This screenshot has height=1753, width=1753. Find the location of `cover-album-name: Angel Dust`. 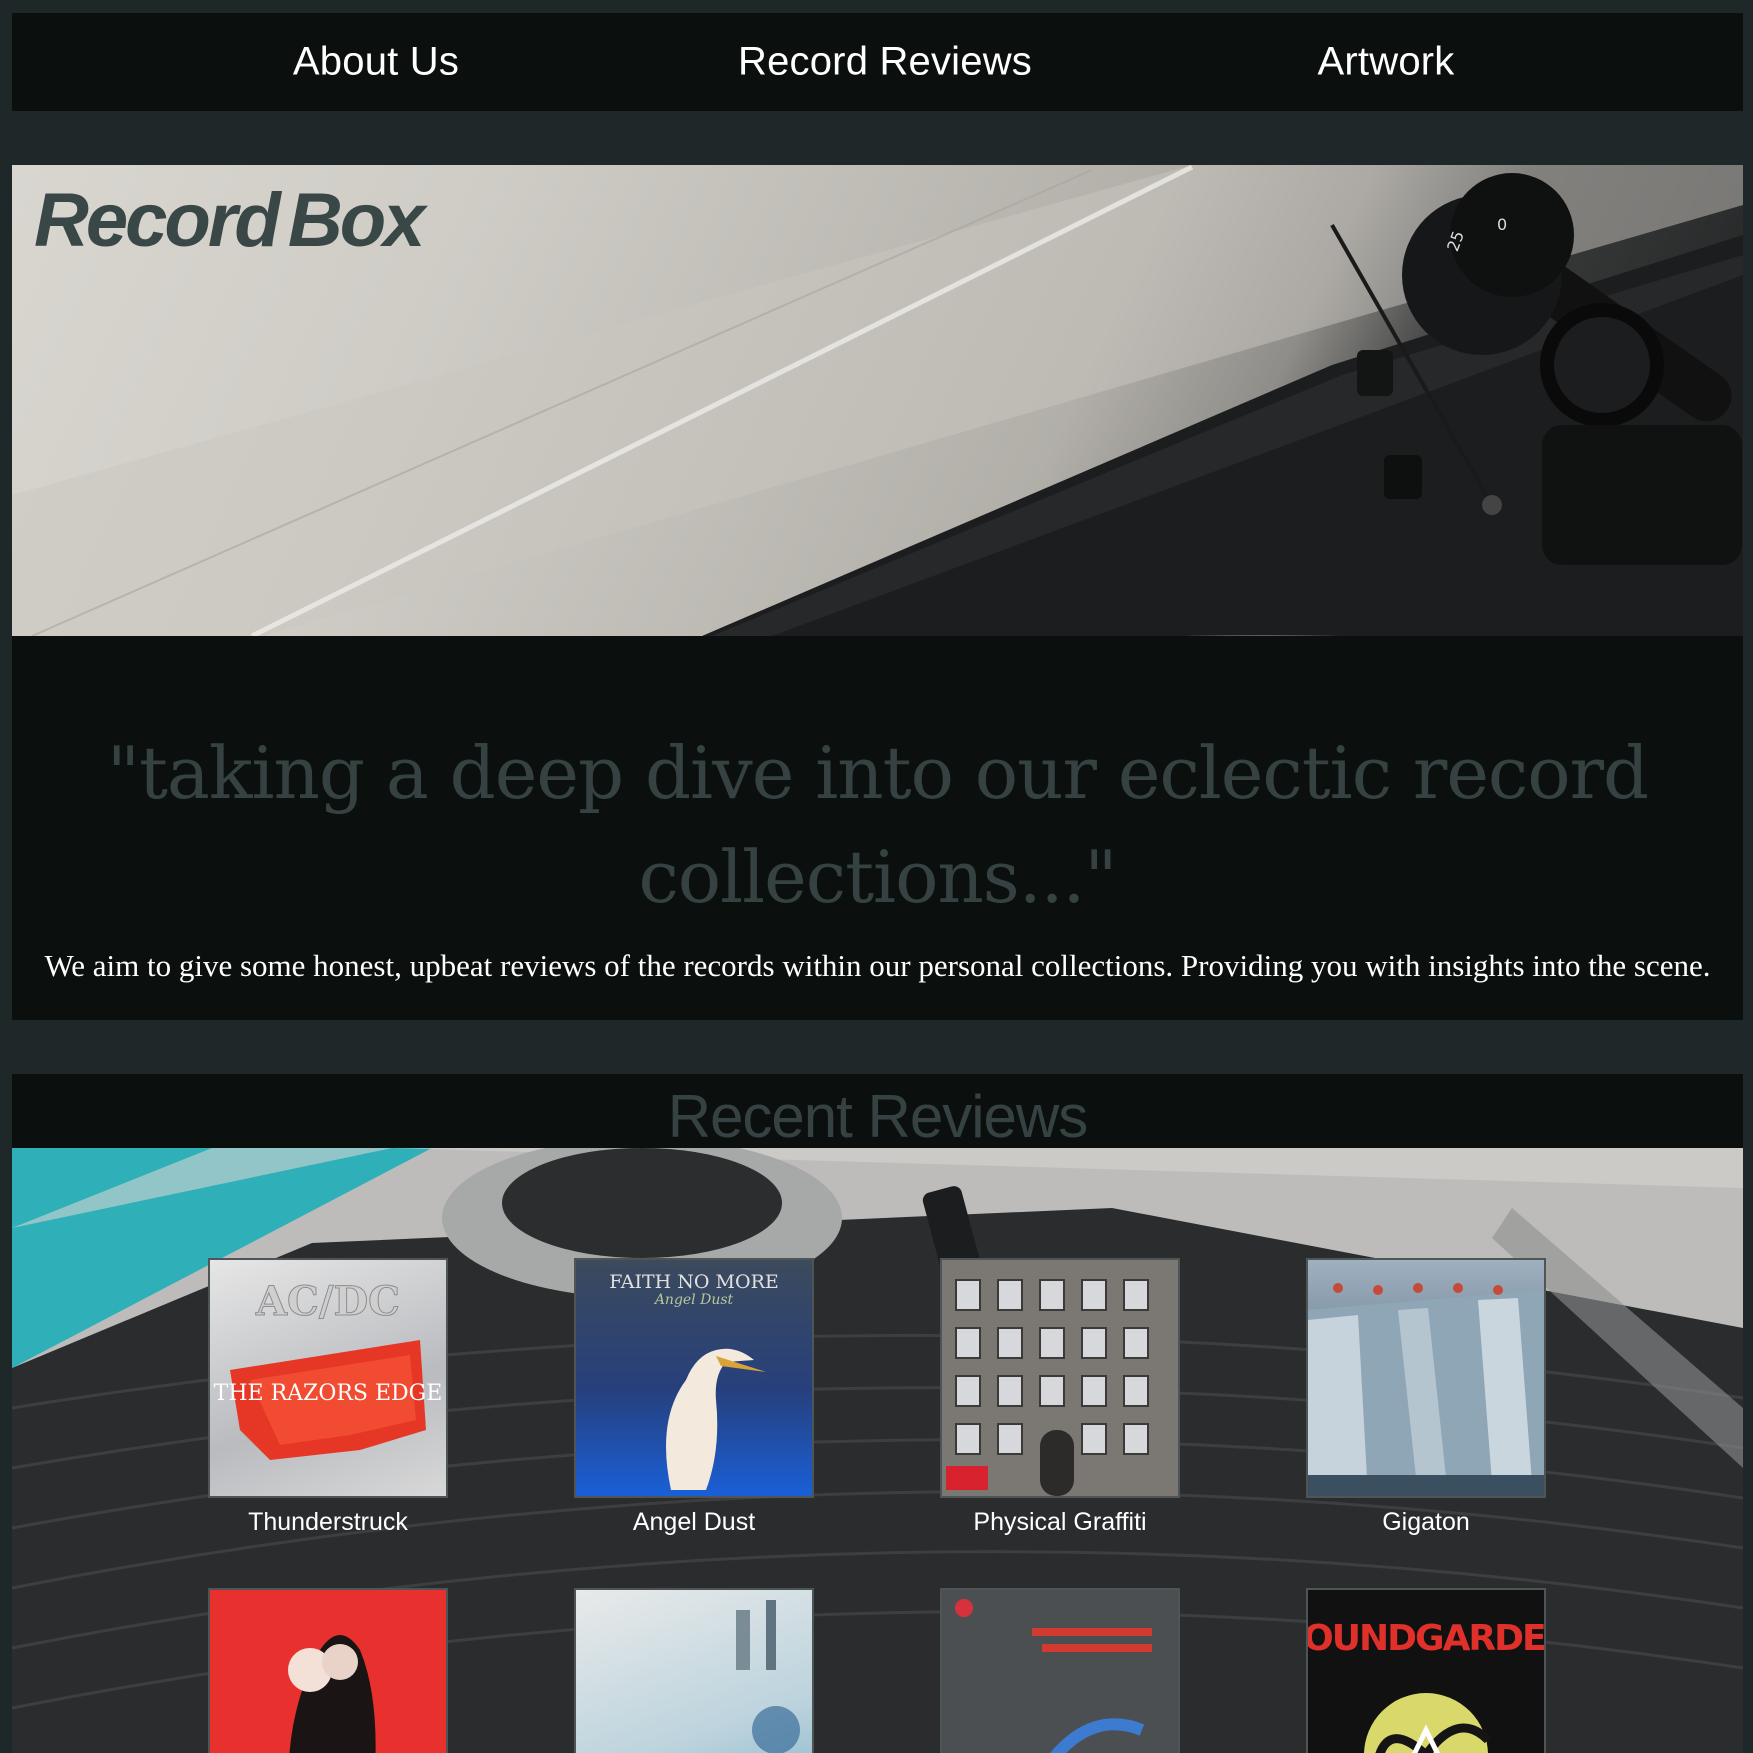

cover-album-name: Angel Dust is located at coordinates (693, 1300).